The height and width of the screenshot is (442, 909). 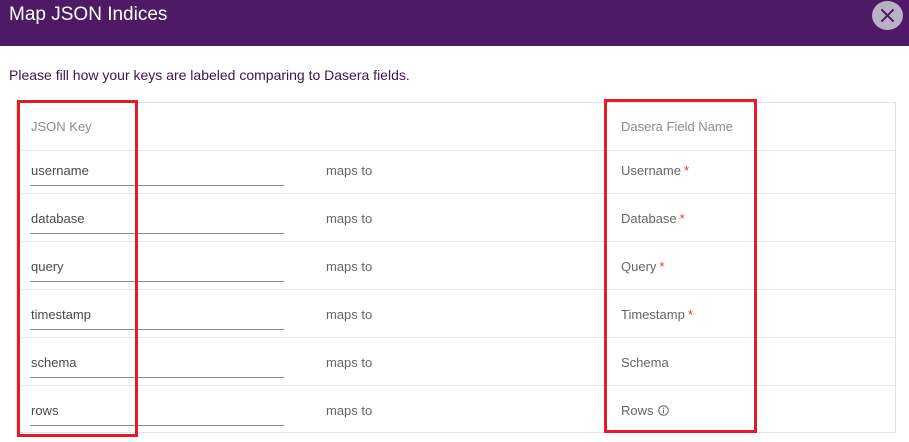 What do you see at coordinates (157, 170) in the screenshot?
I see `json-key-input: username` at bounding box center [157, 170].